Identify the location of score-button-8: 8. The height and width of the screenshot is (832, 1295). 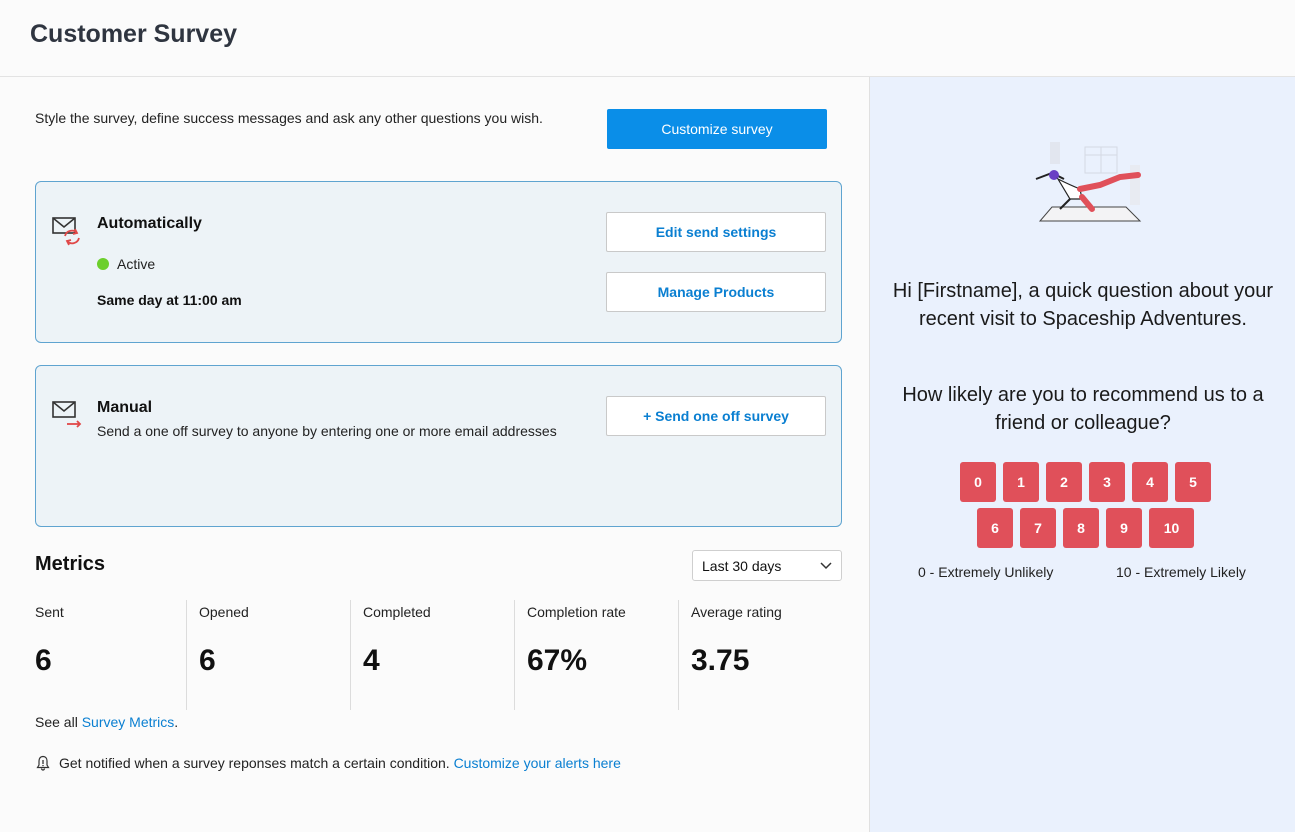
(1081, 528).